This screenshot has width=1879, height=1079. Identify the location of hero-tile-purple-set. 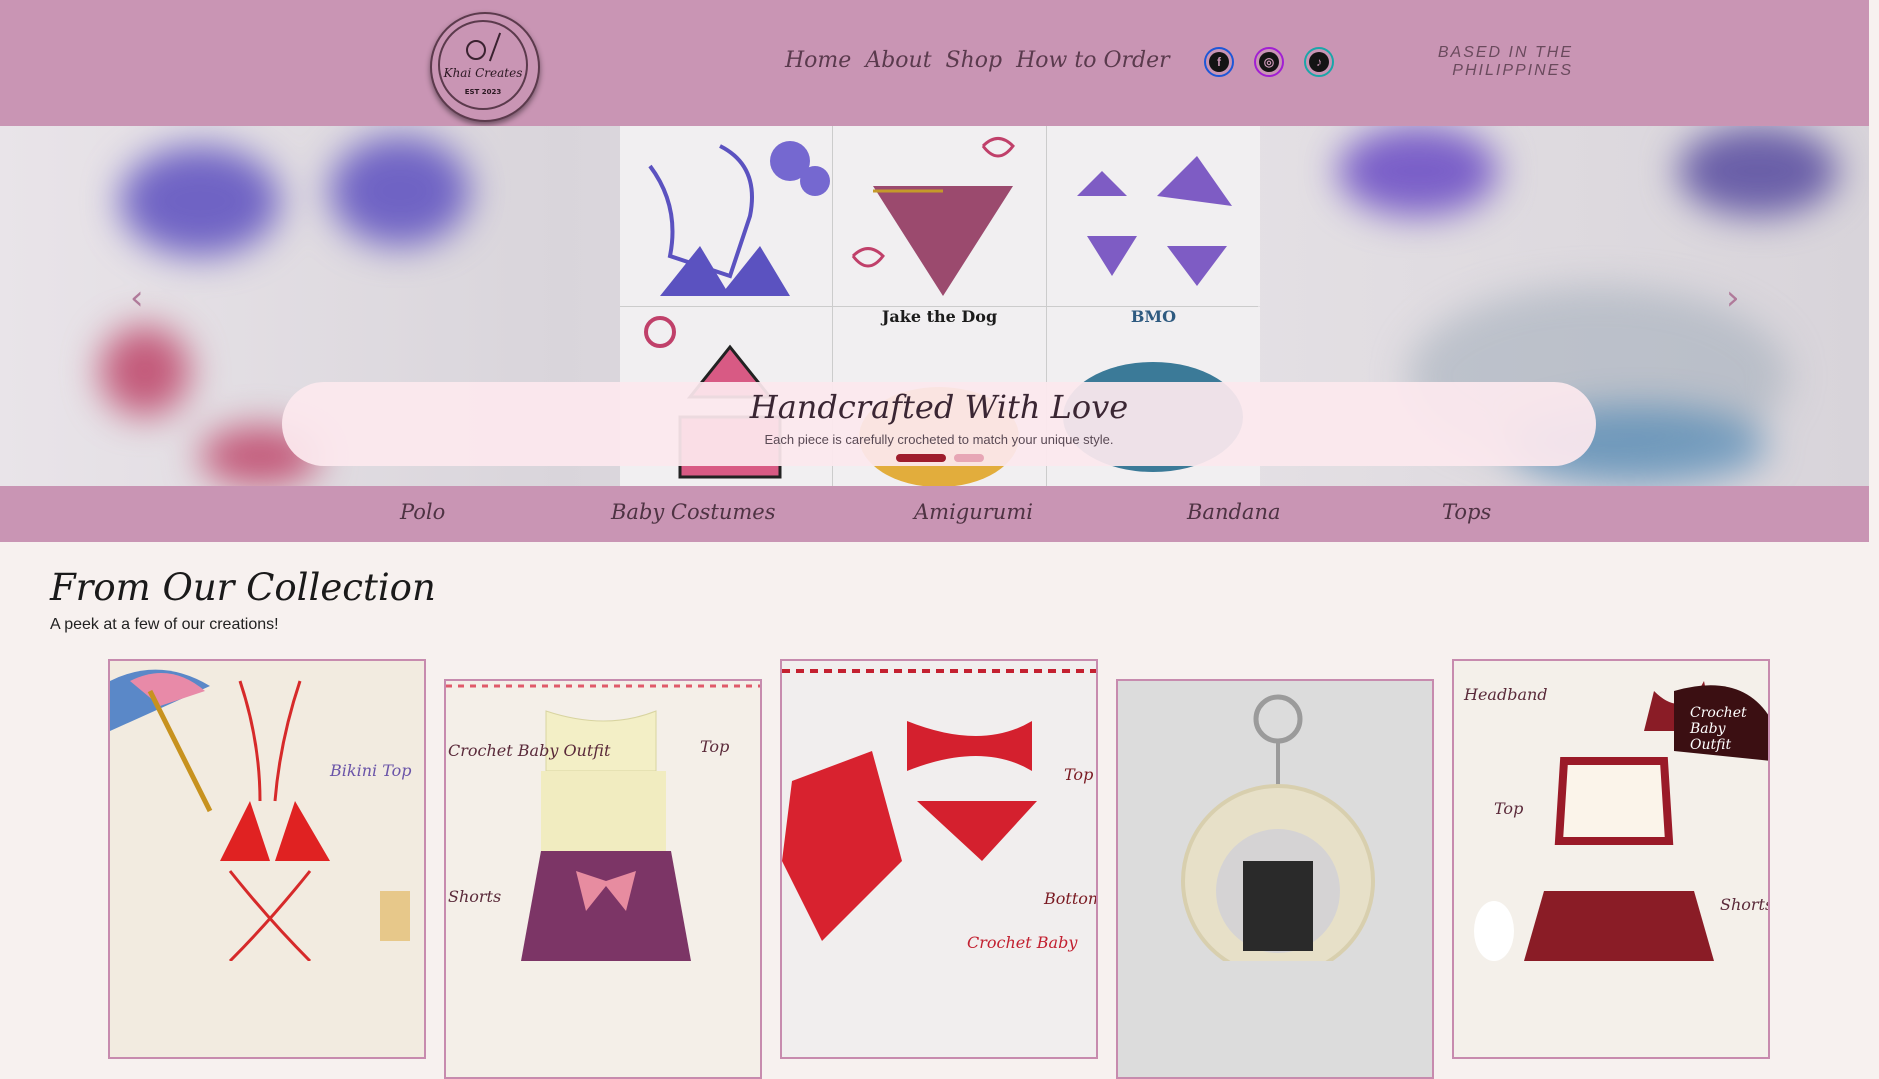
(1153, 216).